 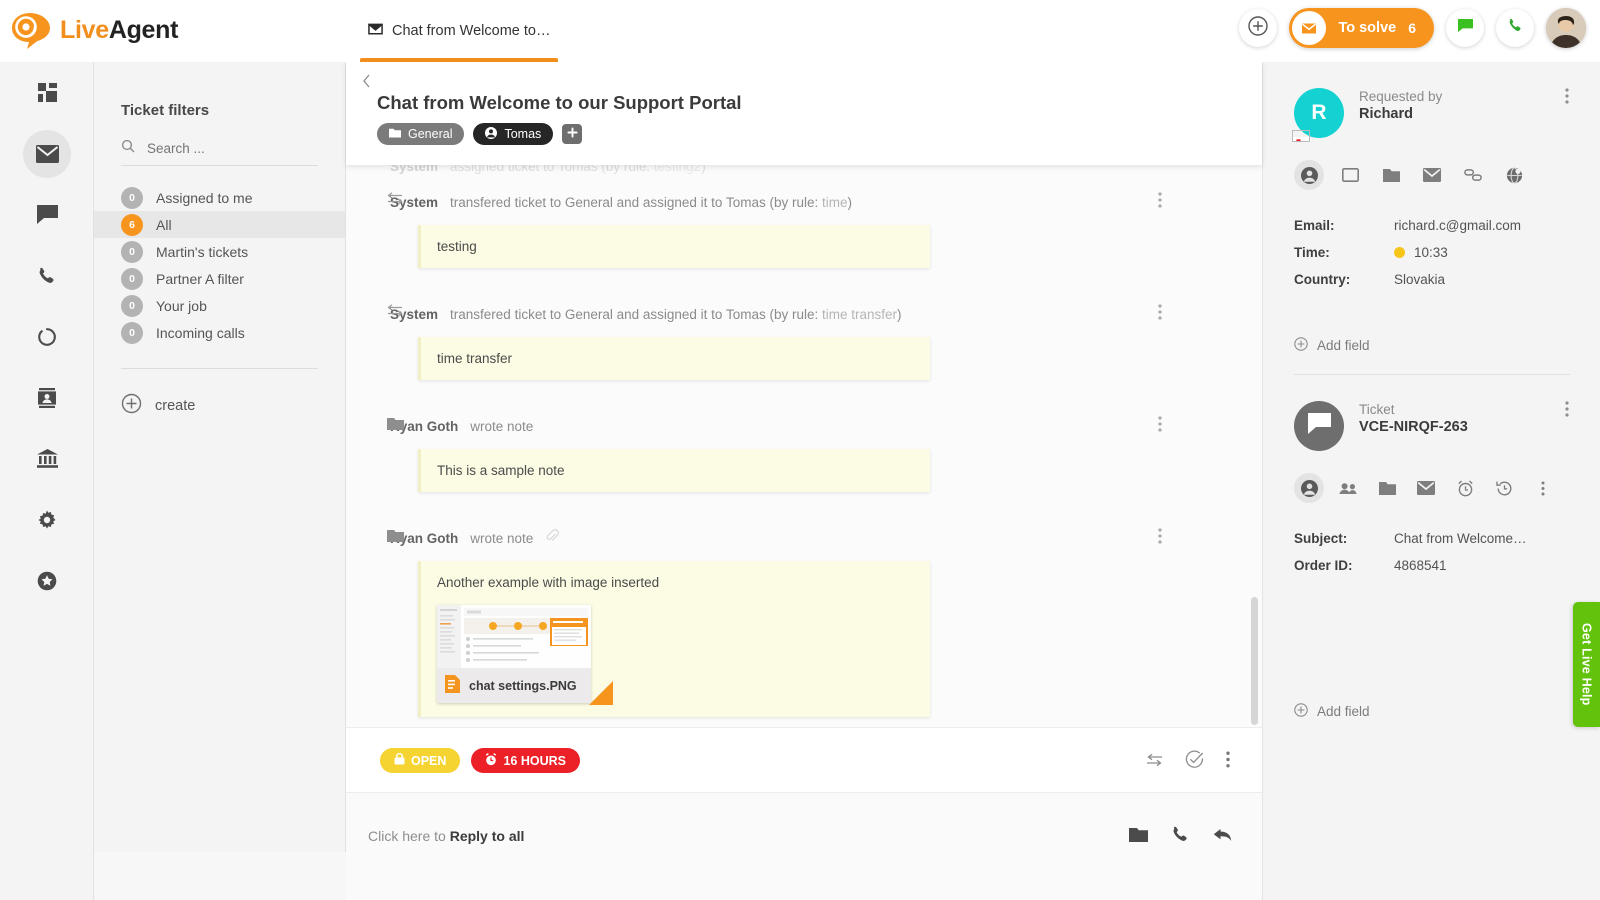 I want to click on logo-wordmark: LiveAgent, so click(x=119, y=30).